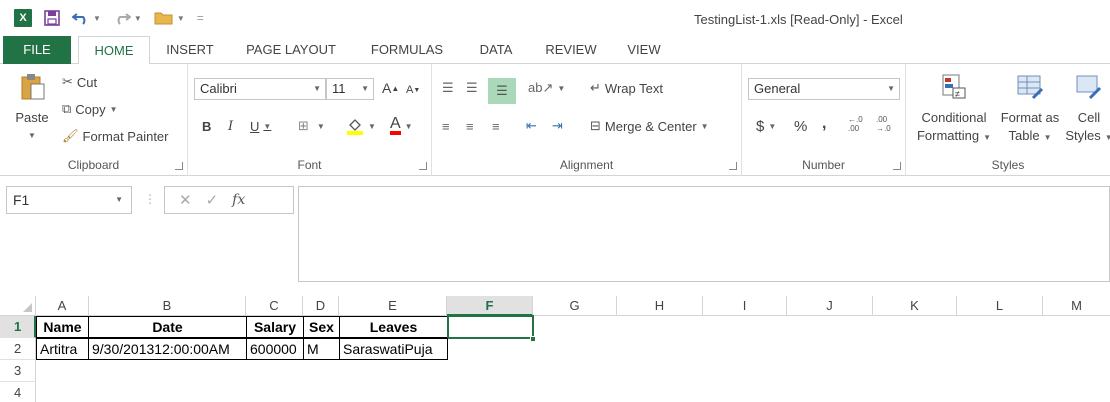 The height and width of the screenshot is (402, 1110). Describe the element at coordinates (90, 109) in the screenshot. I see `copy-button: ⧉ Copy ▼` at that location.